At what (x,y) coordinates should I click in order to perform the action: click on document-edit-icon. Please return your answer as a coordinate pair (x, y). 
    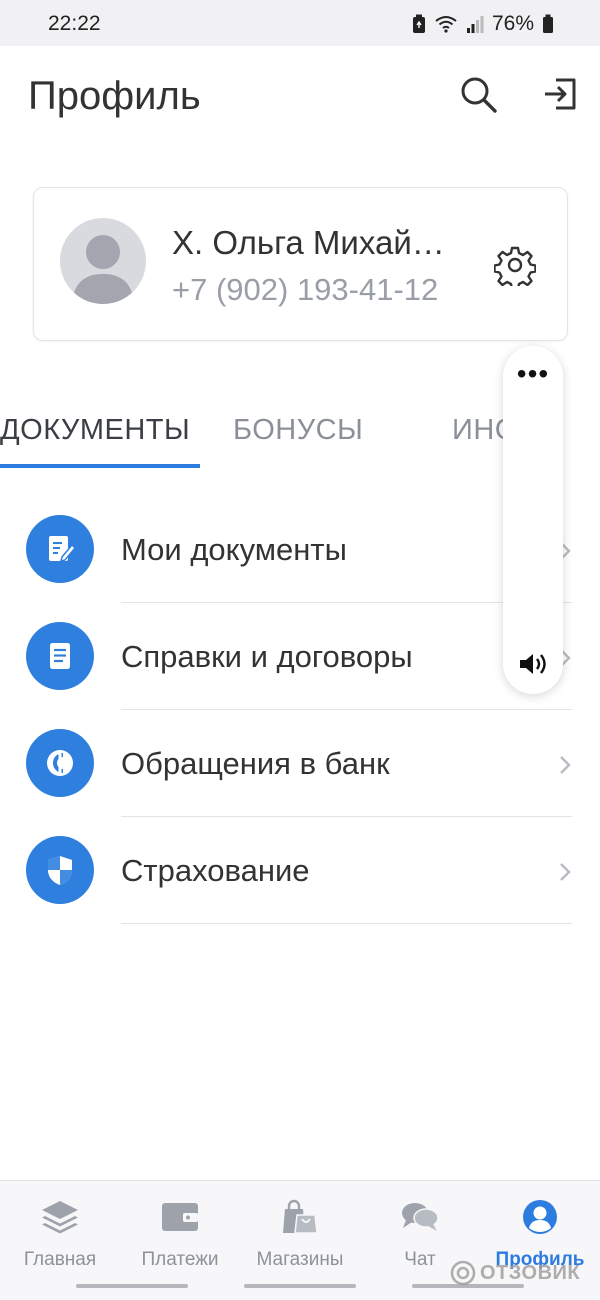
    Looking at the image, I should click on (60, 549).